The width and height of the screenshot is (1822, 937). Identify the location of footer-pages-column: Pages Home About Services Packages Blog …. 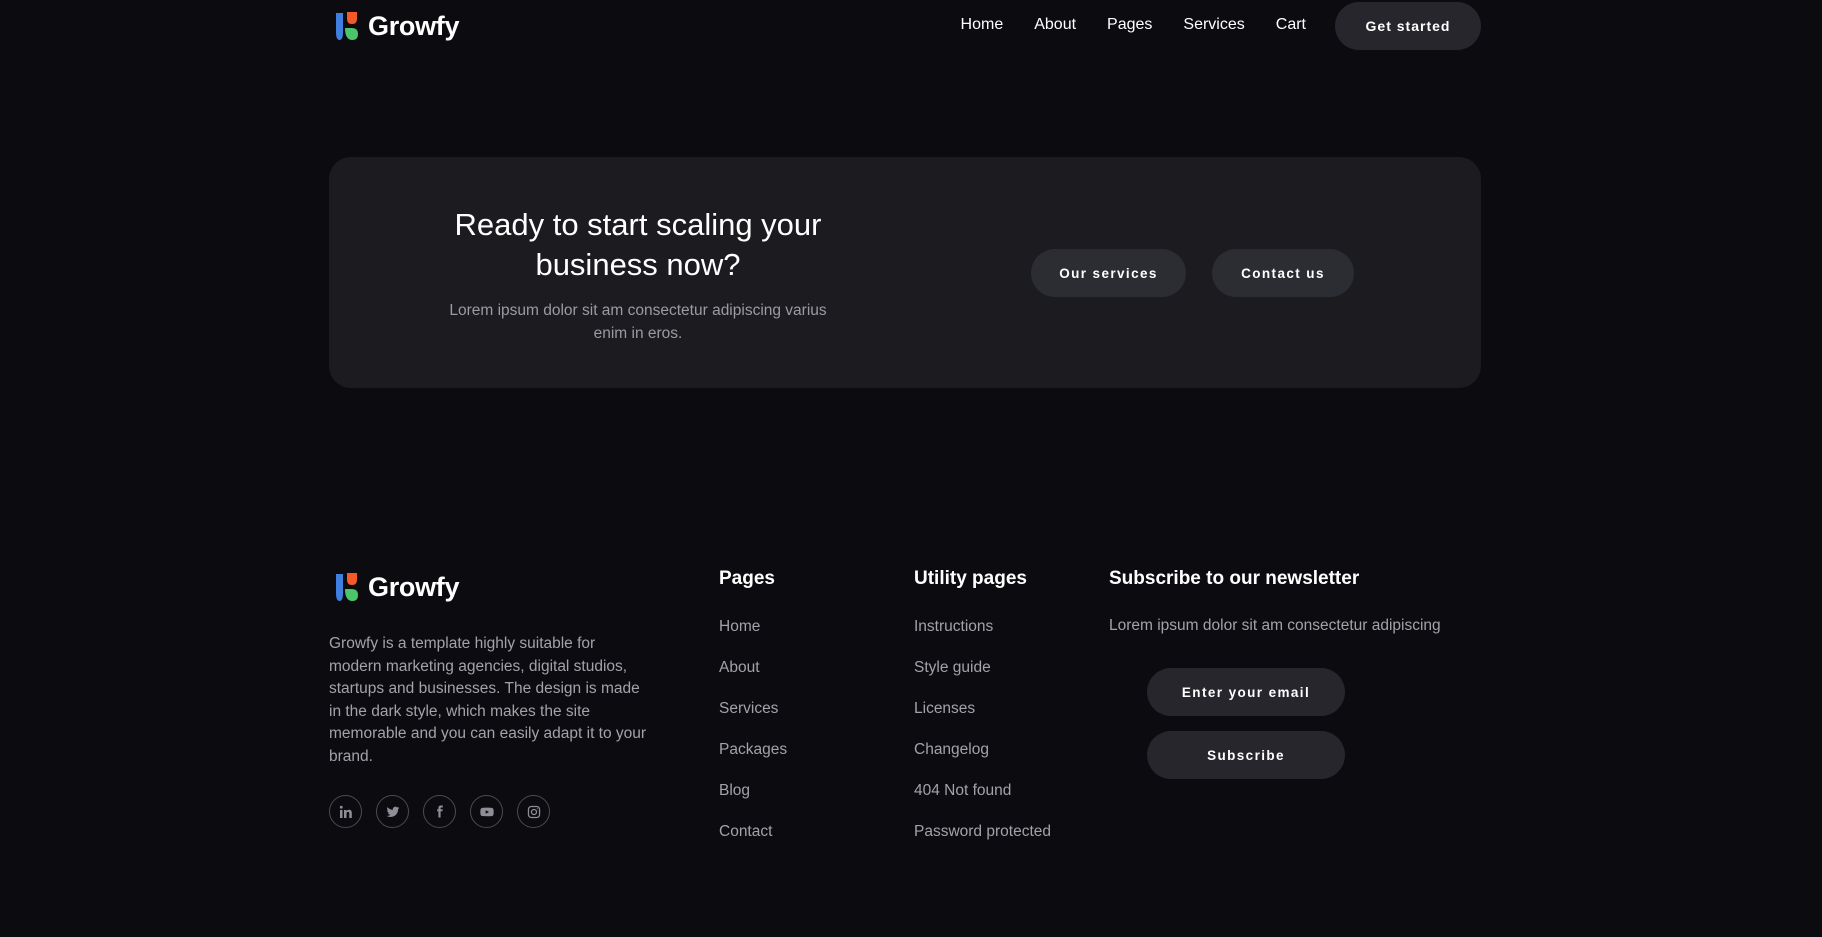
(753, 704).